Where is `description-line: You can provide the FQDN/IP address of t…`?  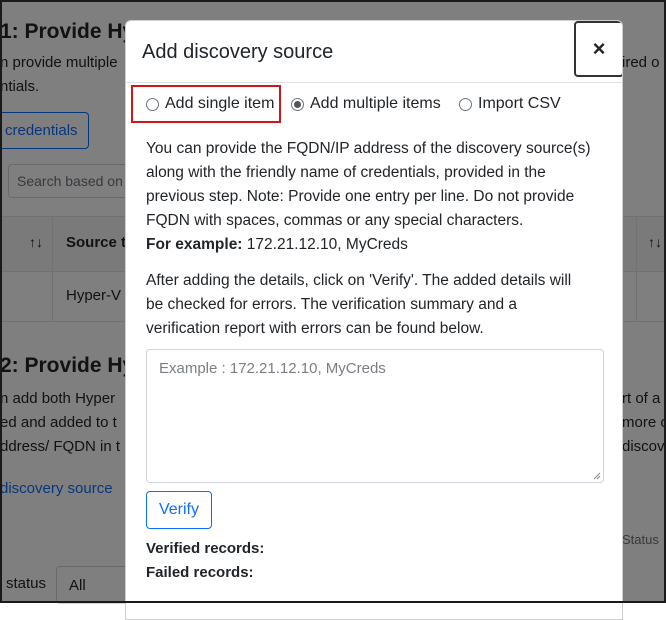
description-line: You can provide the FQDN/IP address of t… is located at coordinates (368, 148).